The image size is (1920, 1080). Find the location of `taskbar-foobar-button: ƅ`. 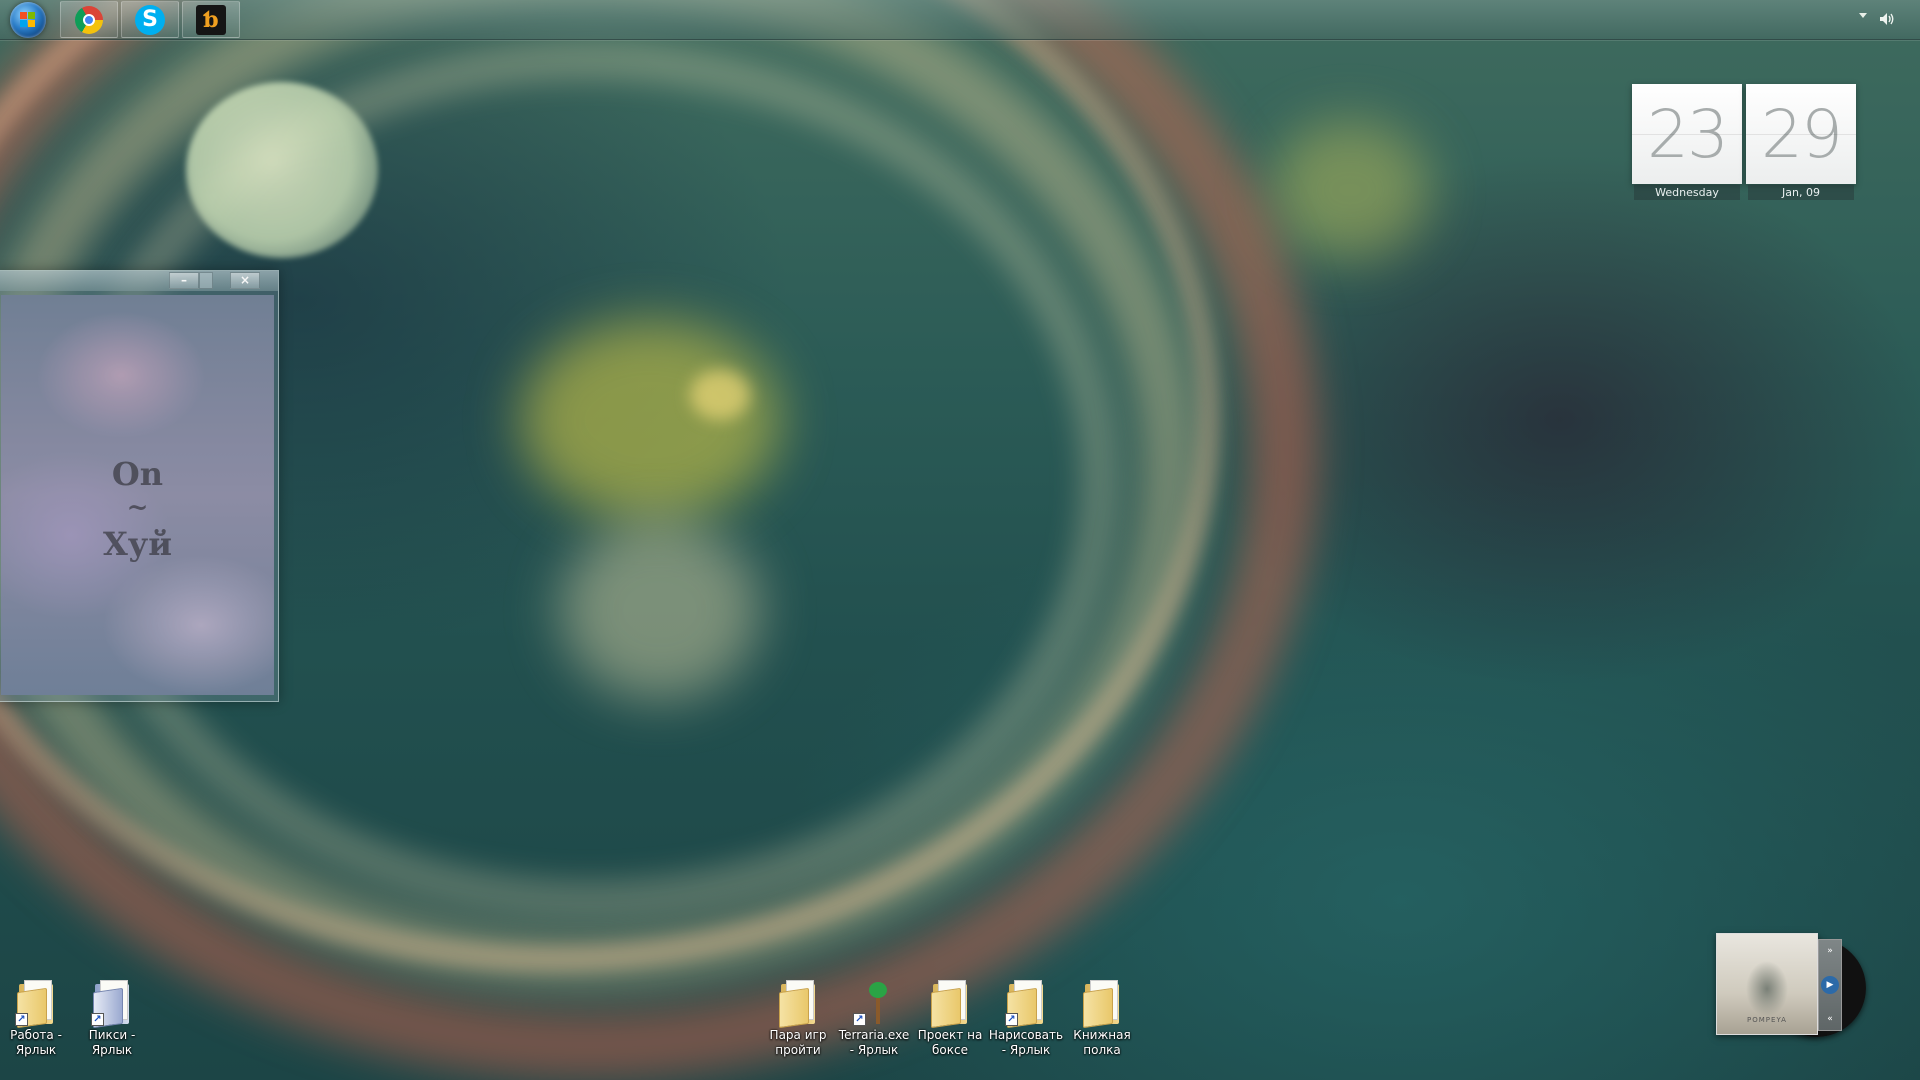

taskbar-foobar-button: ƅ is located at coordinates (211, 19).